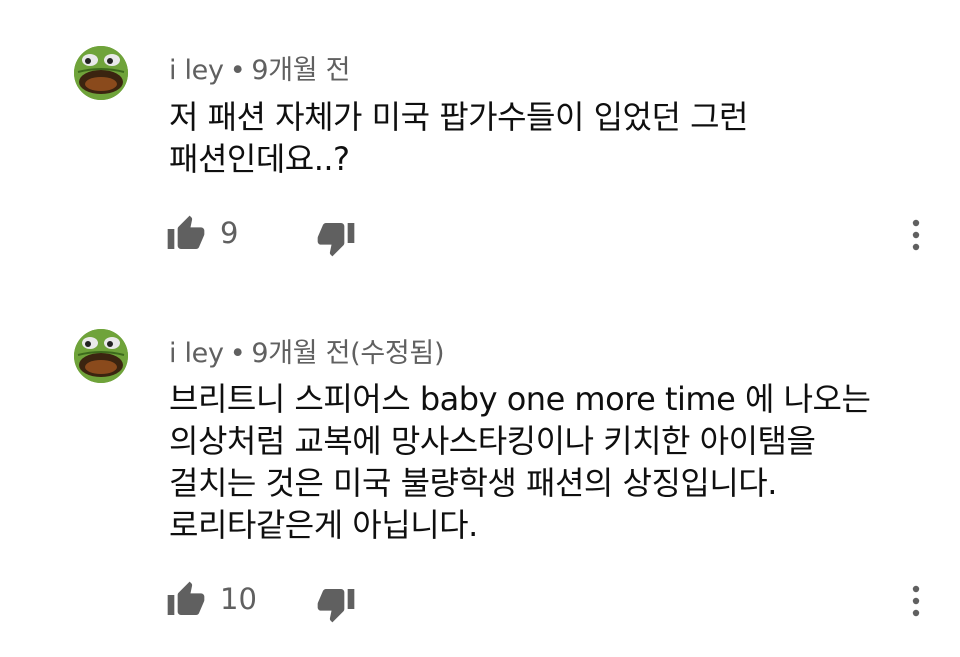 The image size is (960, 657). What do you see at coordinates (238, 599) in the screenshot?
I see `like-count: 10` at bounding box center [238, 599].